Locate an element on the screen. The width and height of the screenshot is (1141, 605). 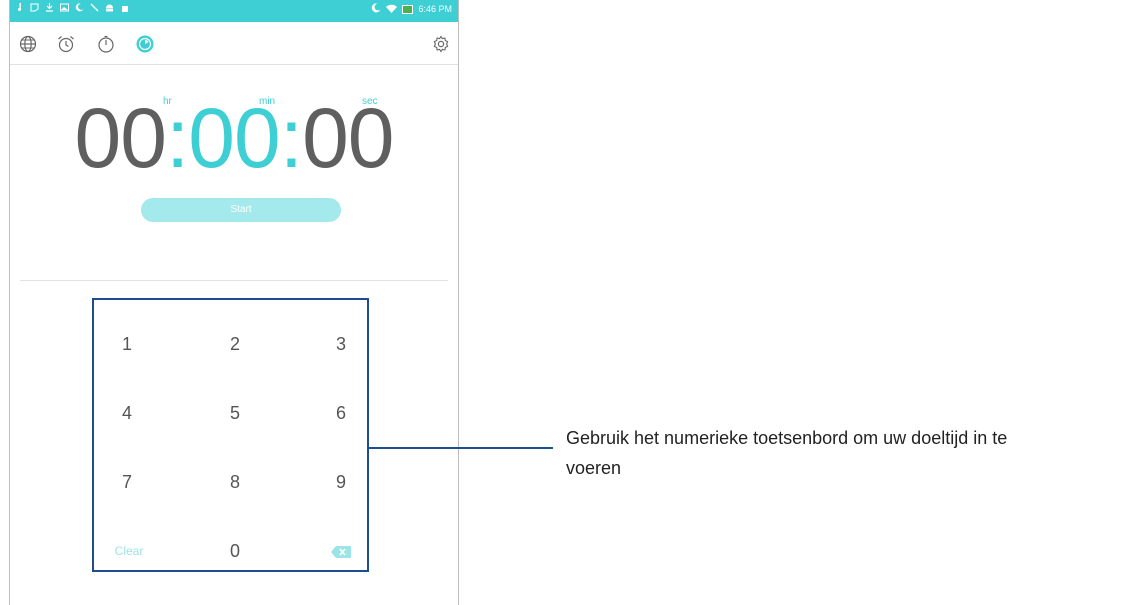
status-time: 6:46 PM is located at coordinates (435, 9).